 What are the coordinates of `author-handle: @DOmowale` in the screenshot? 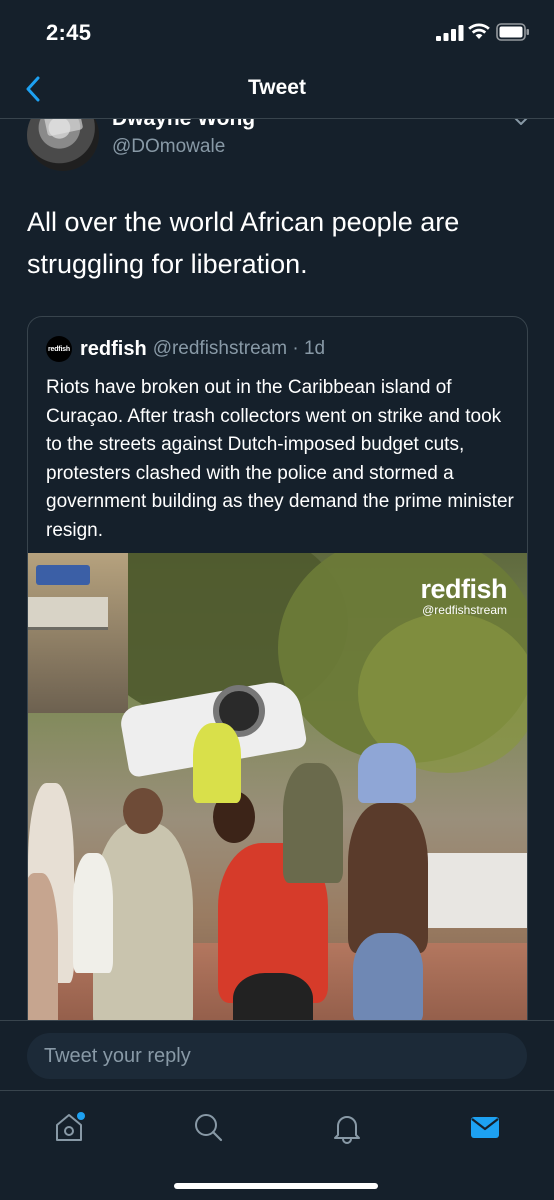 It's located at (168, 147).